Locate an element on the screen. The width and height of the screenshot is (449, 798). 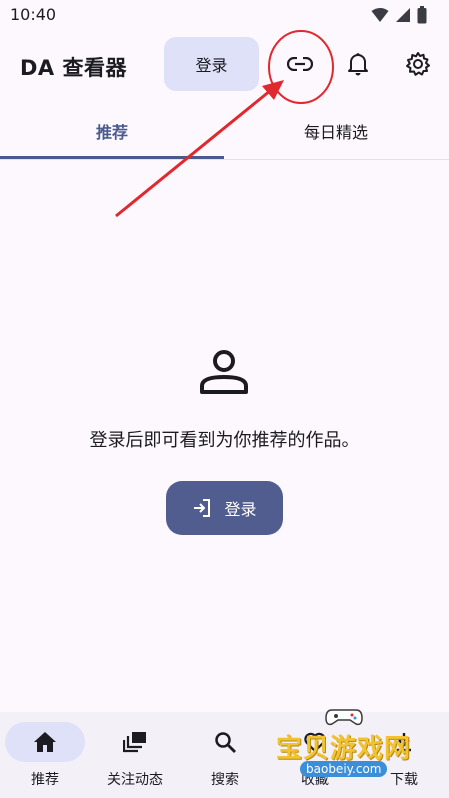
tab-recommended: 推荐 is located at coordinates (112, 131).